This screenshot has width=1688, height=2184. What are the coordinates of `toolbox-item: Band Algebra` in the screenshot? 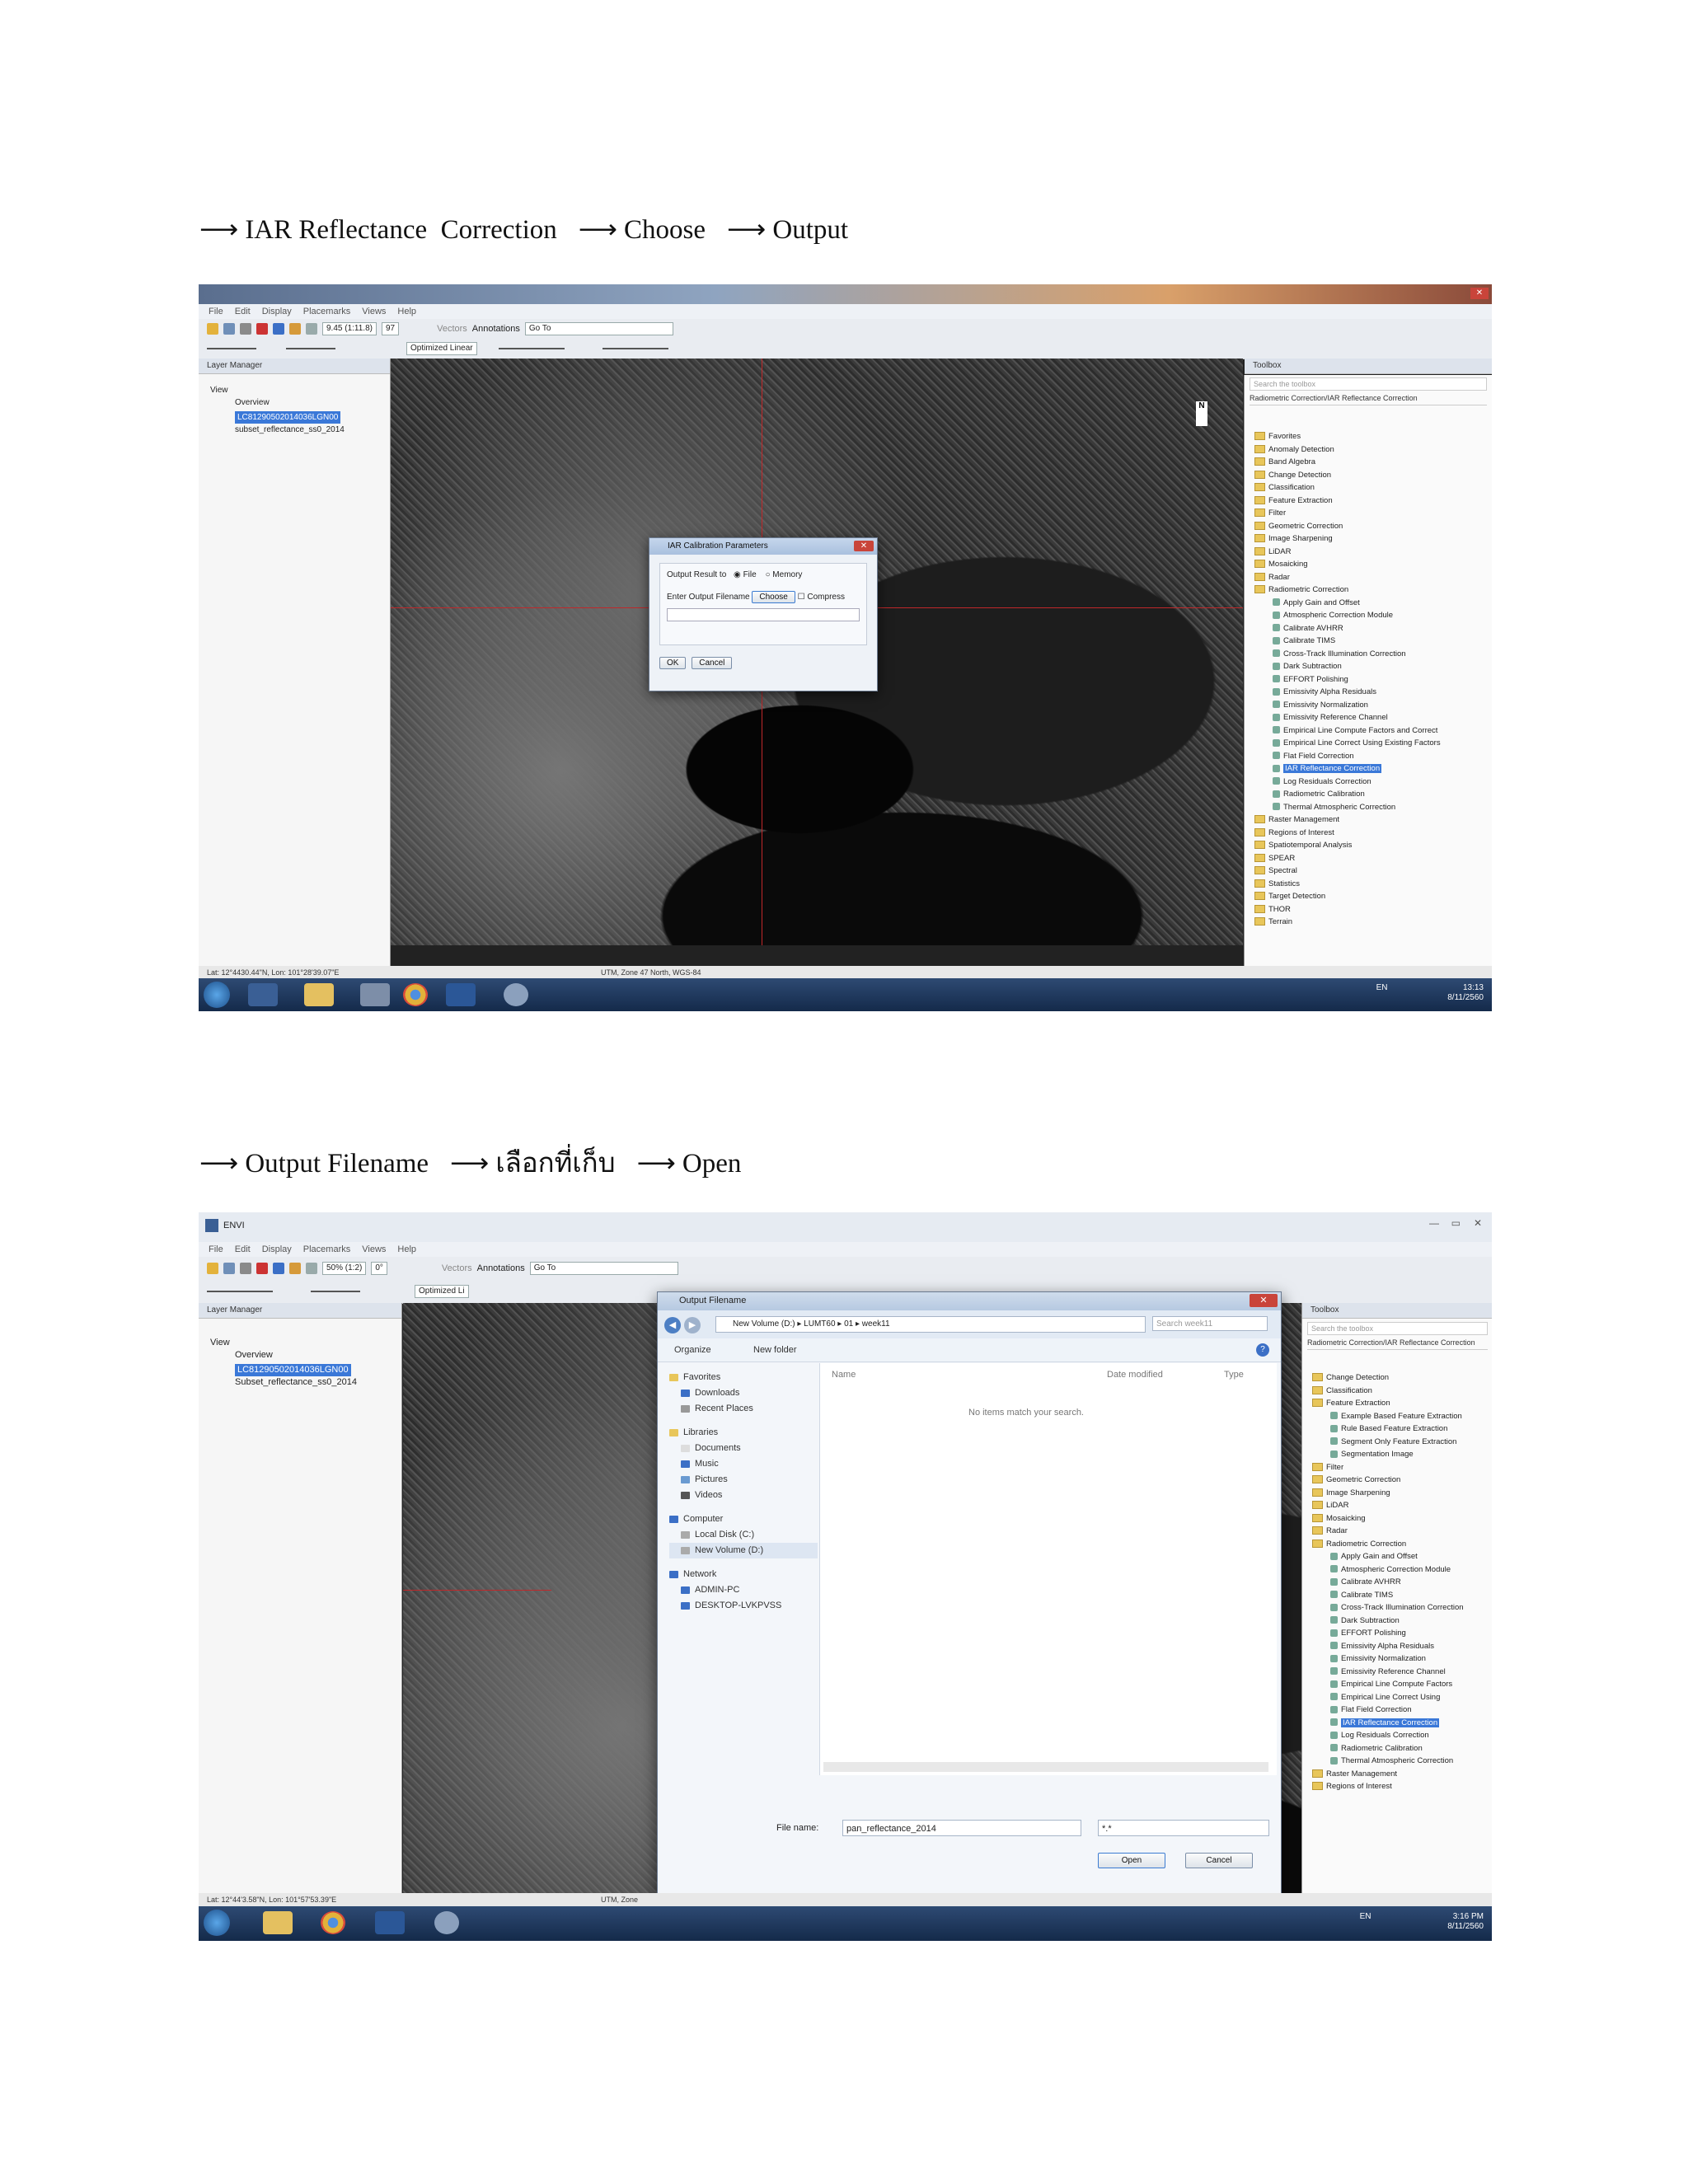 It's located at (1373, 462).